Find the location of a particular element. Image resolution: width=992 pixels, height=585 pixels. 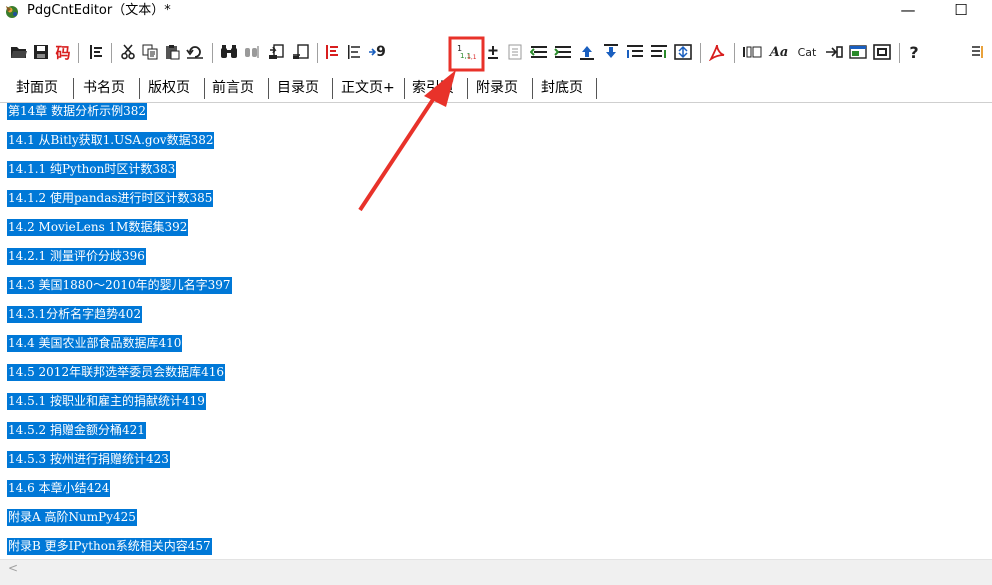

format-button is located at coordinates (978, 52).